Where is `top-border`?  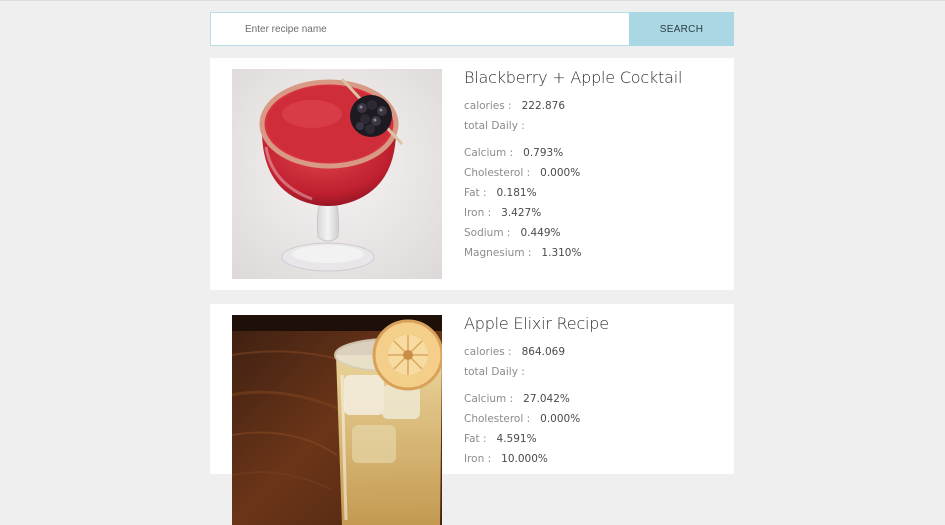
top-border is located at coordinates (472, 0).